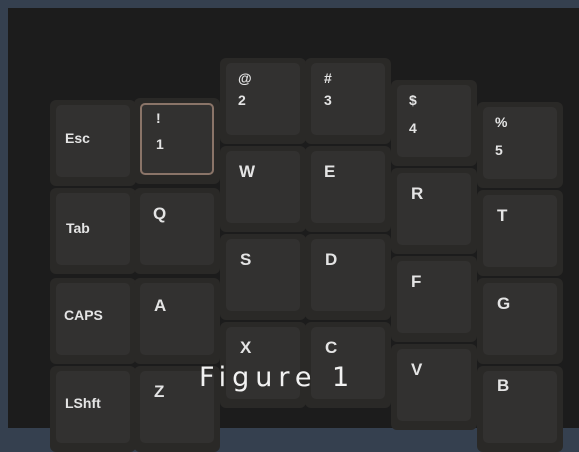  I want to click on key-b: B, so click(520, 409).